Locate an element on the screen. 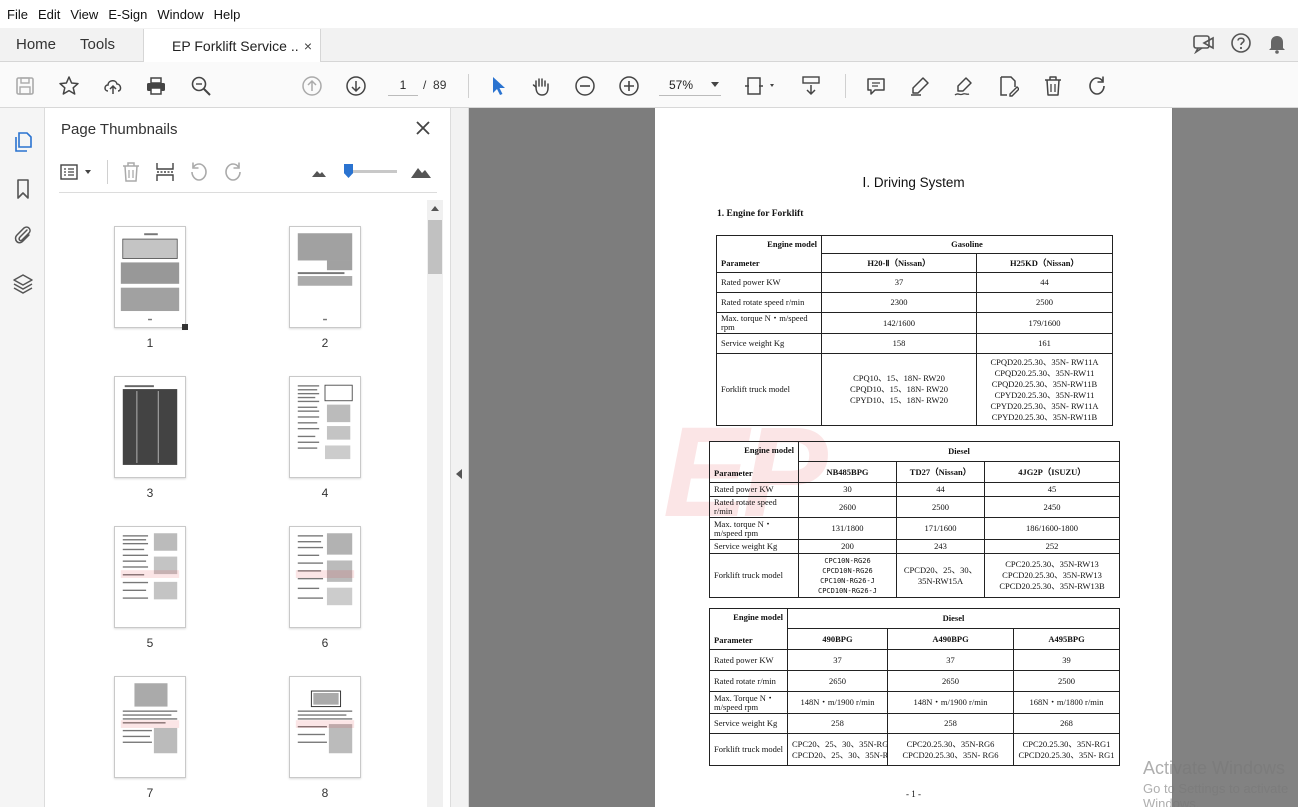 This screenshot has width=1298, height=807. thumbnail-size-slider is located at coordinates (373, 171).